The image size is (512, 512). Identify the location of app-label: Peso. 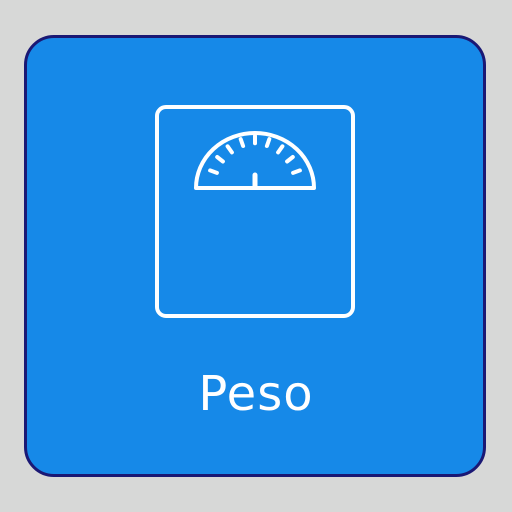
(256, 394).